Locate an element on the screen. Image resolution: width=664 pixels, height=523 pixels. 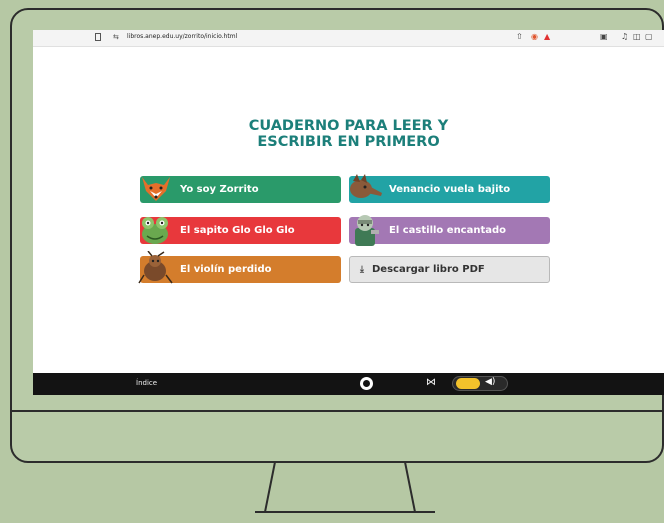
book-label: Venancio vuela bajito is located at coordinates (450, 189).